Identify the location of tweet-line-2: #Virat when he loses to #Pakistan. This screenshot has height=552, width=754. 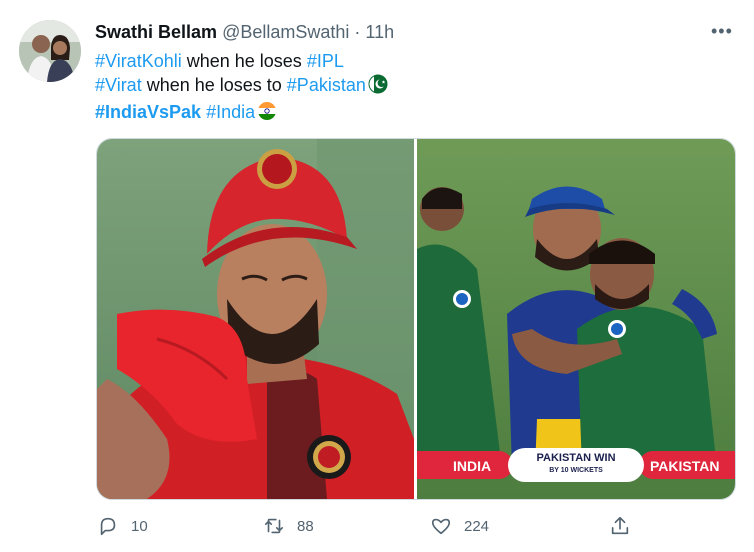
(241, 86).